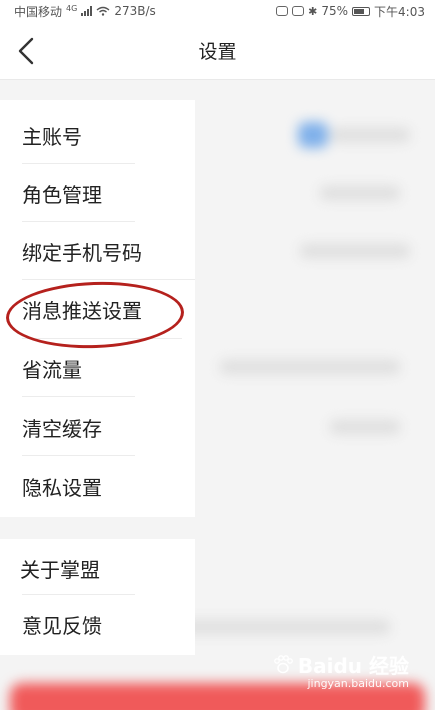 The image size is (435, 710). I want to click on back-button, so click(26, 51).